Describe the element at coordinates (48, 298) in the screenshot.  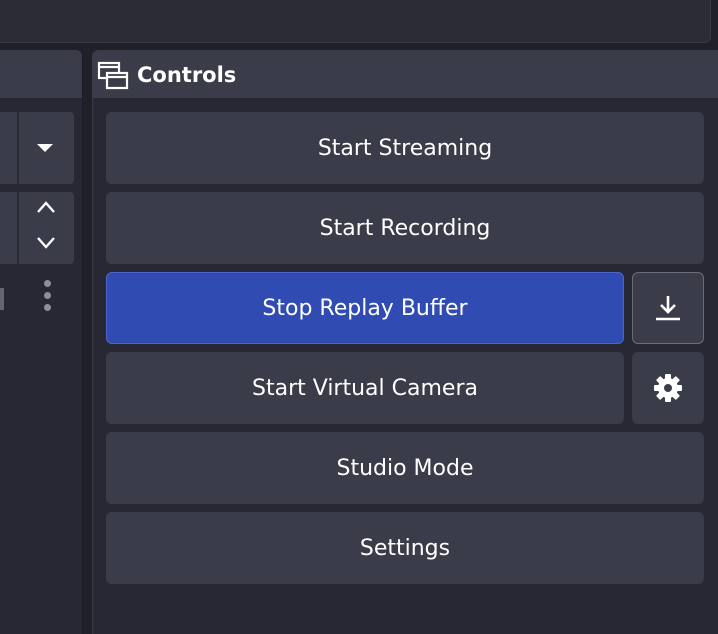
I see `more-vertical-icon` at that location.